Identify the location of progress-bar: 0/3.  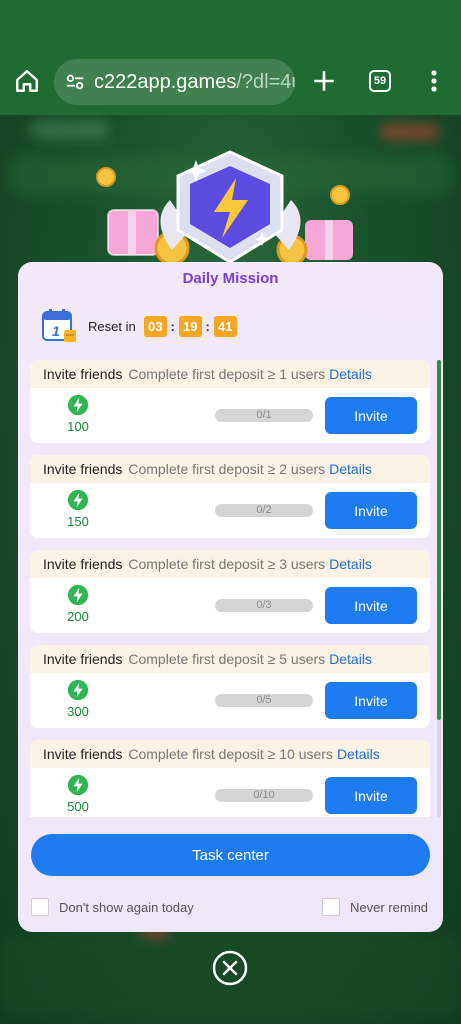
(264, 605).